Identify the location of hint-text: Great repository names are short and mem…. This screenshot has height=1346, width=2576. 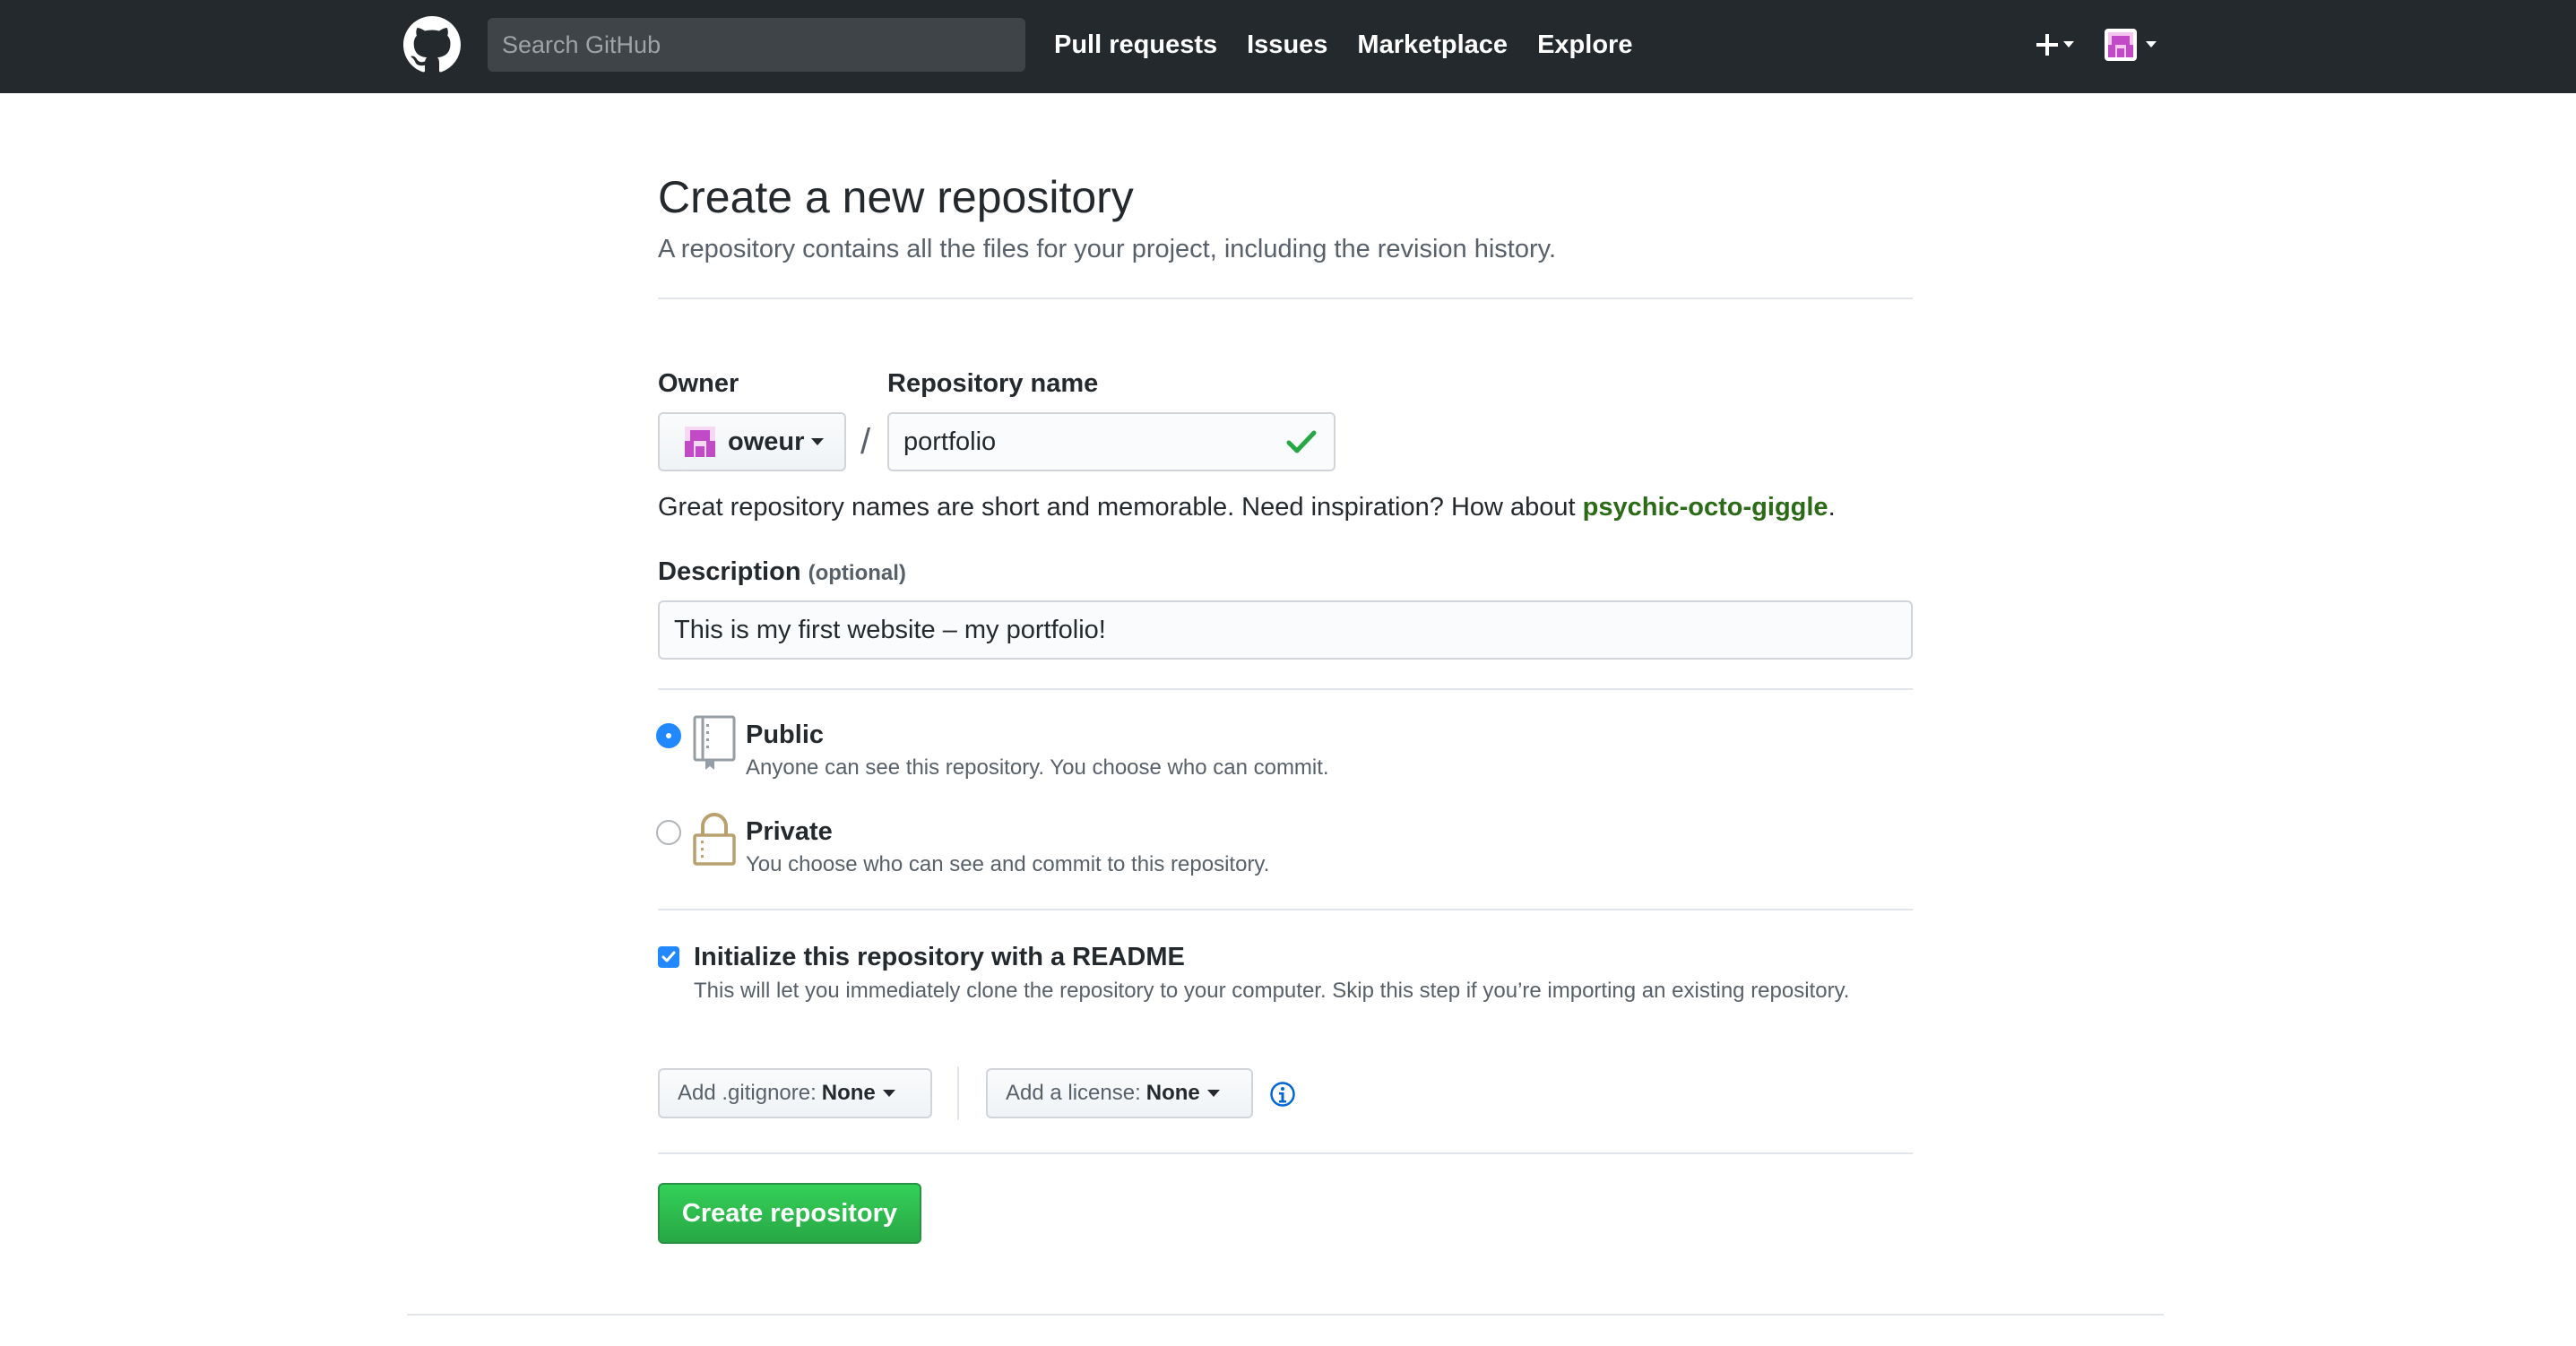
(1120, 508).